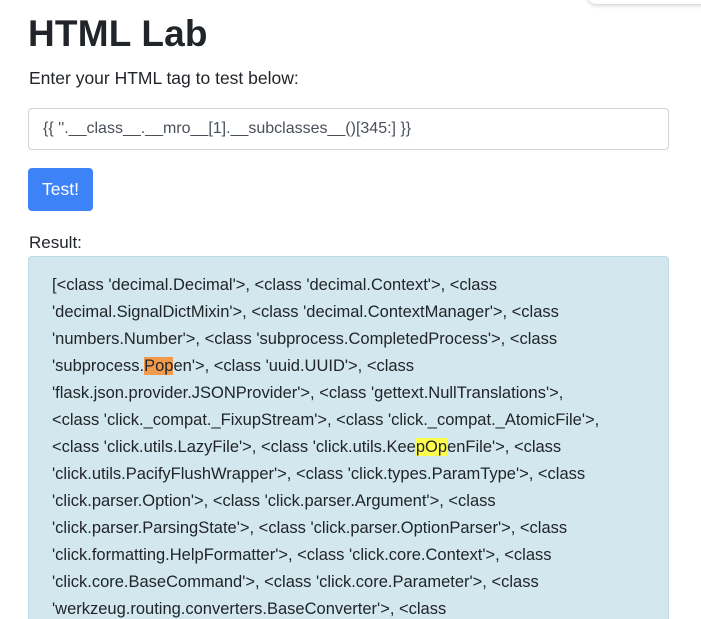 This screenshot has width=701, height=619. I want to click on test-button: Test!, so click(60, 189).